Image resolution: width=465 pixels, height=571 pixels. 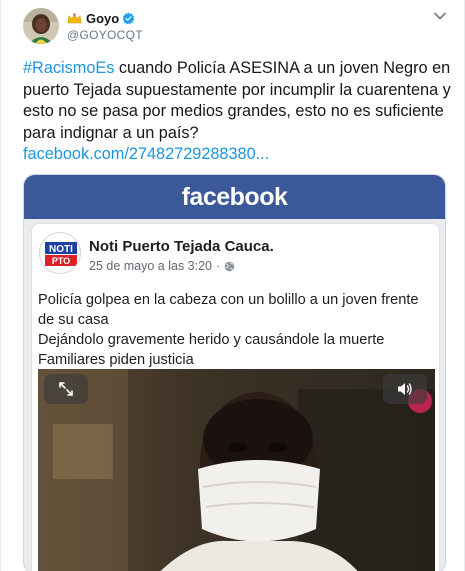 I want to click on globe-icon, so click(x=229, y=266).